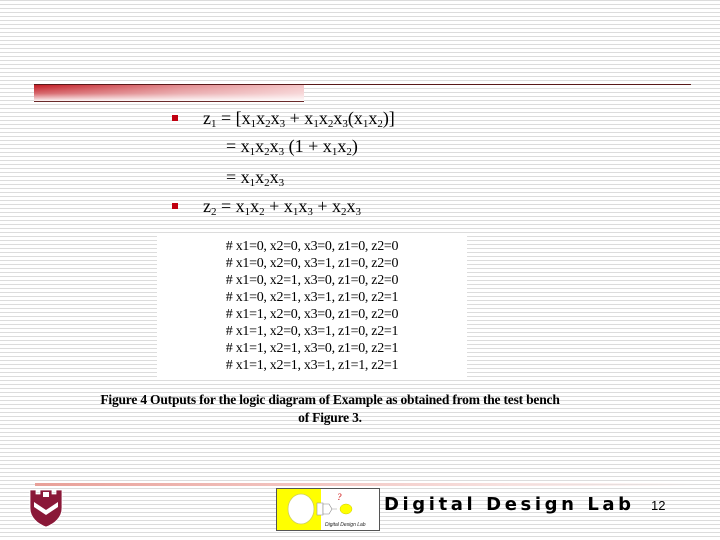  I want to click on title-line-top, so click(362, 84).